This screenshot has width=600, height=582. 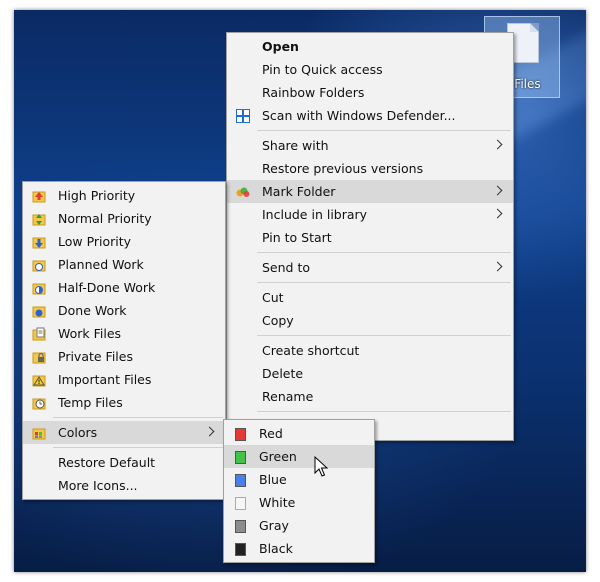 I want to click on menu-item-label: Send to, so click(x=286, y=267).